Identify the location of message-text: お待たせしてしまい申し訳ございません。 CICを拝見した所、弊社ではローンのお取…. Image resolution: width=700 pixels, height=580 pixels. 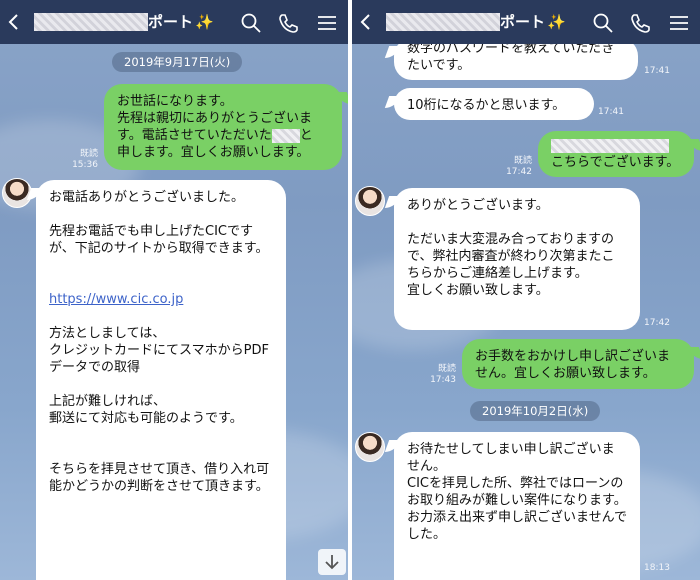
(517, 492).